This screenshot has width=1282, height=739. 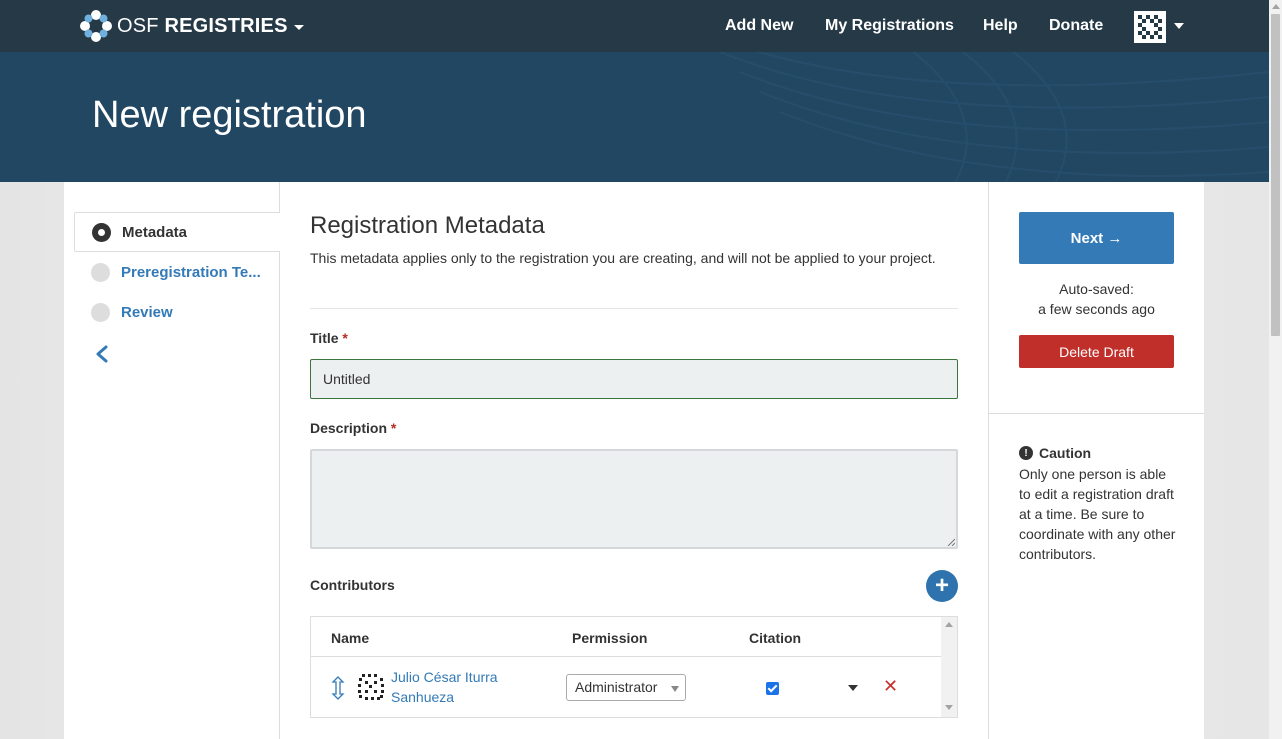 I want to click on scroll-down-arrow-icon, so click(x=949, y=707).